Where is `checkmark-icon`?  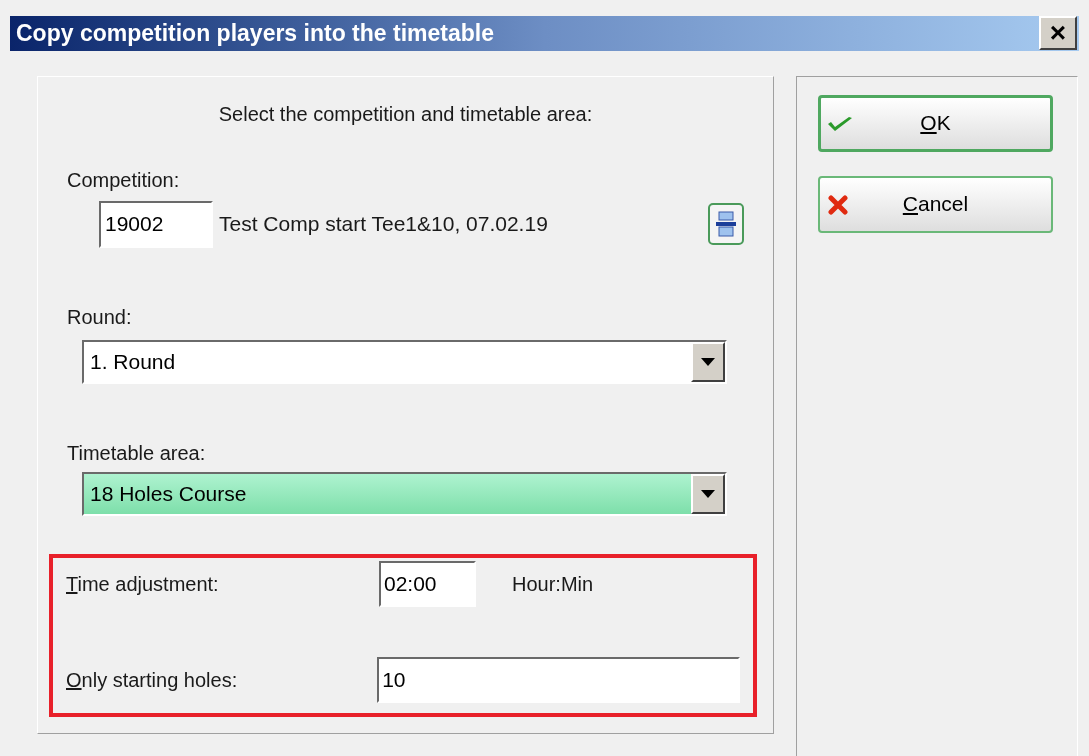 checkmark-icon is located at coordinates (840, 123).